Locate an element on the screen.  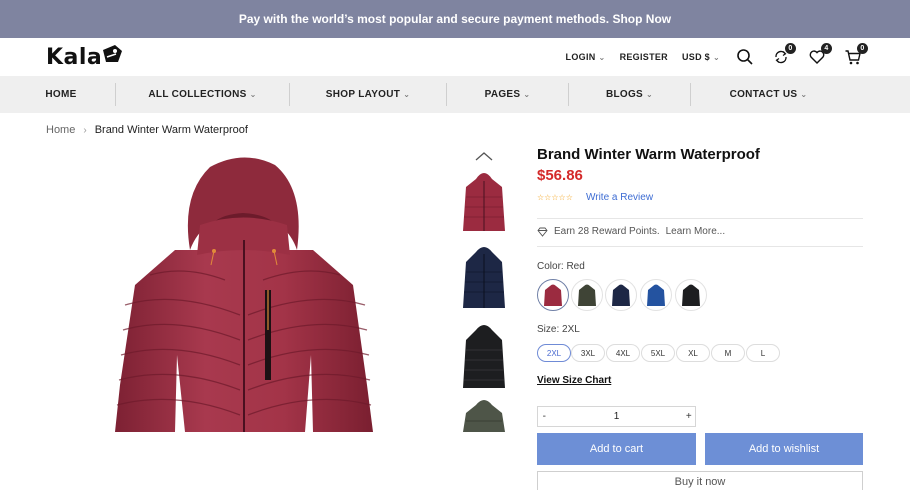
nav-label: CONTACT US is located at coordinates (763, 94).